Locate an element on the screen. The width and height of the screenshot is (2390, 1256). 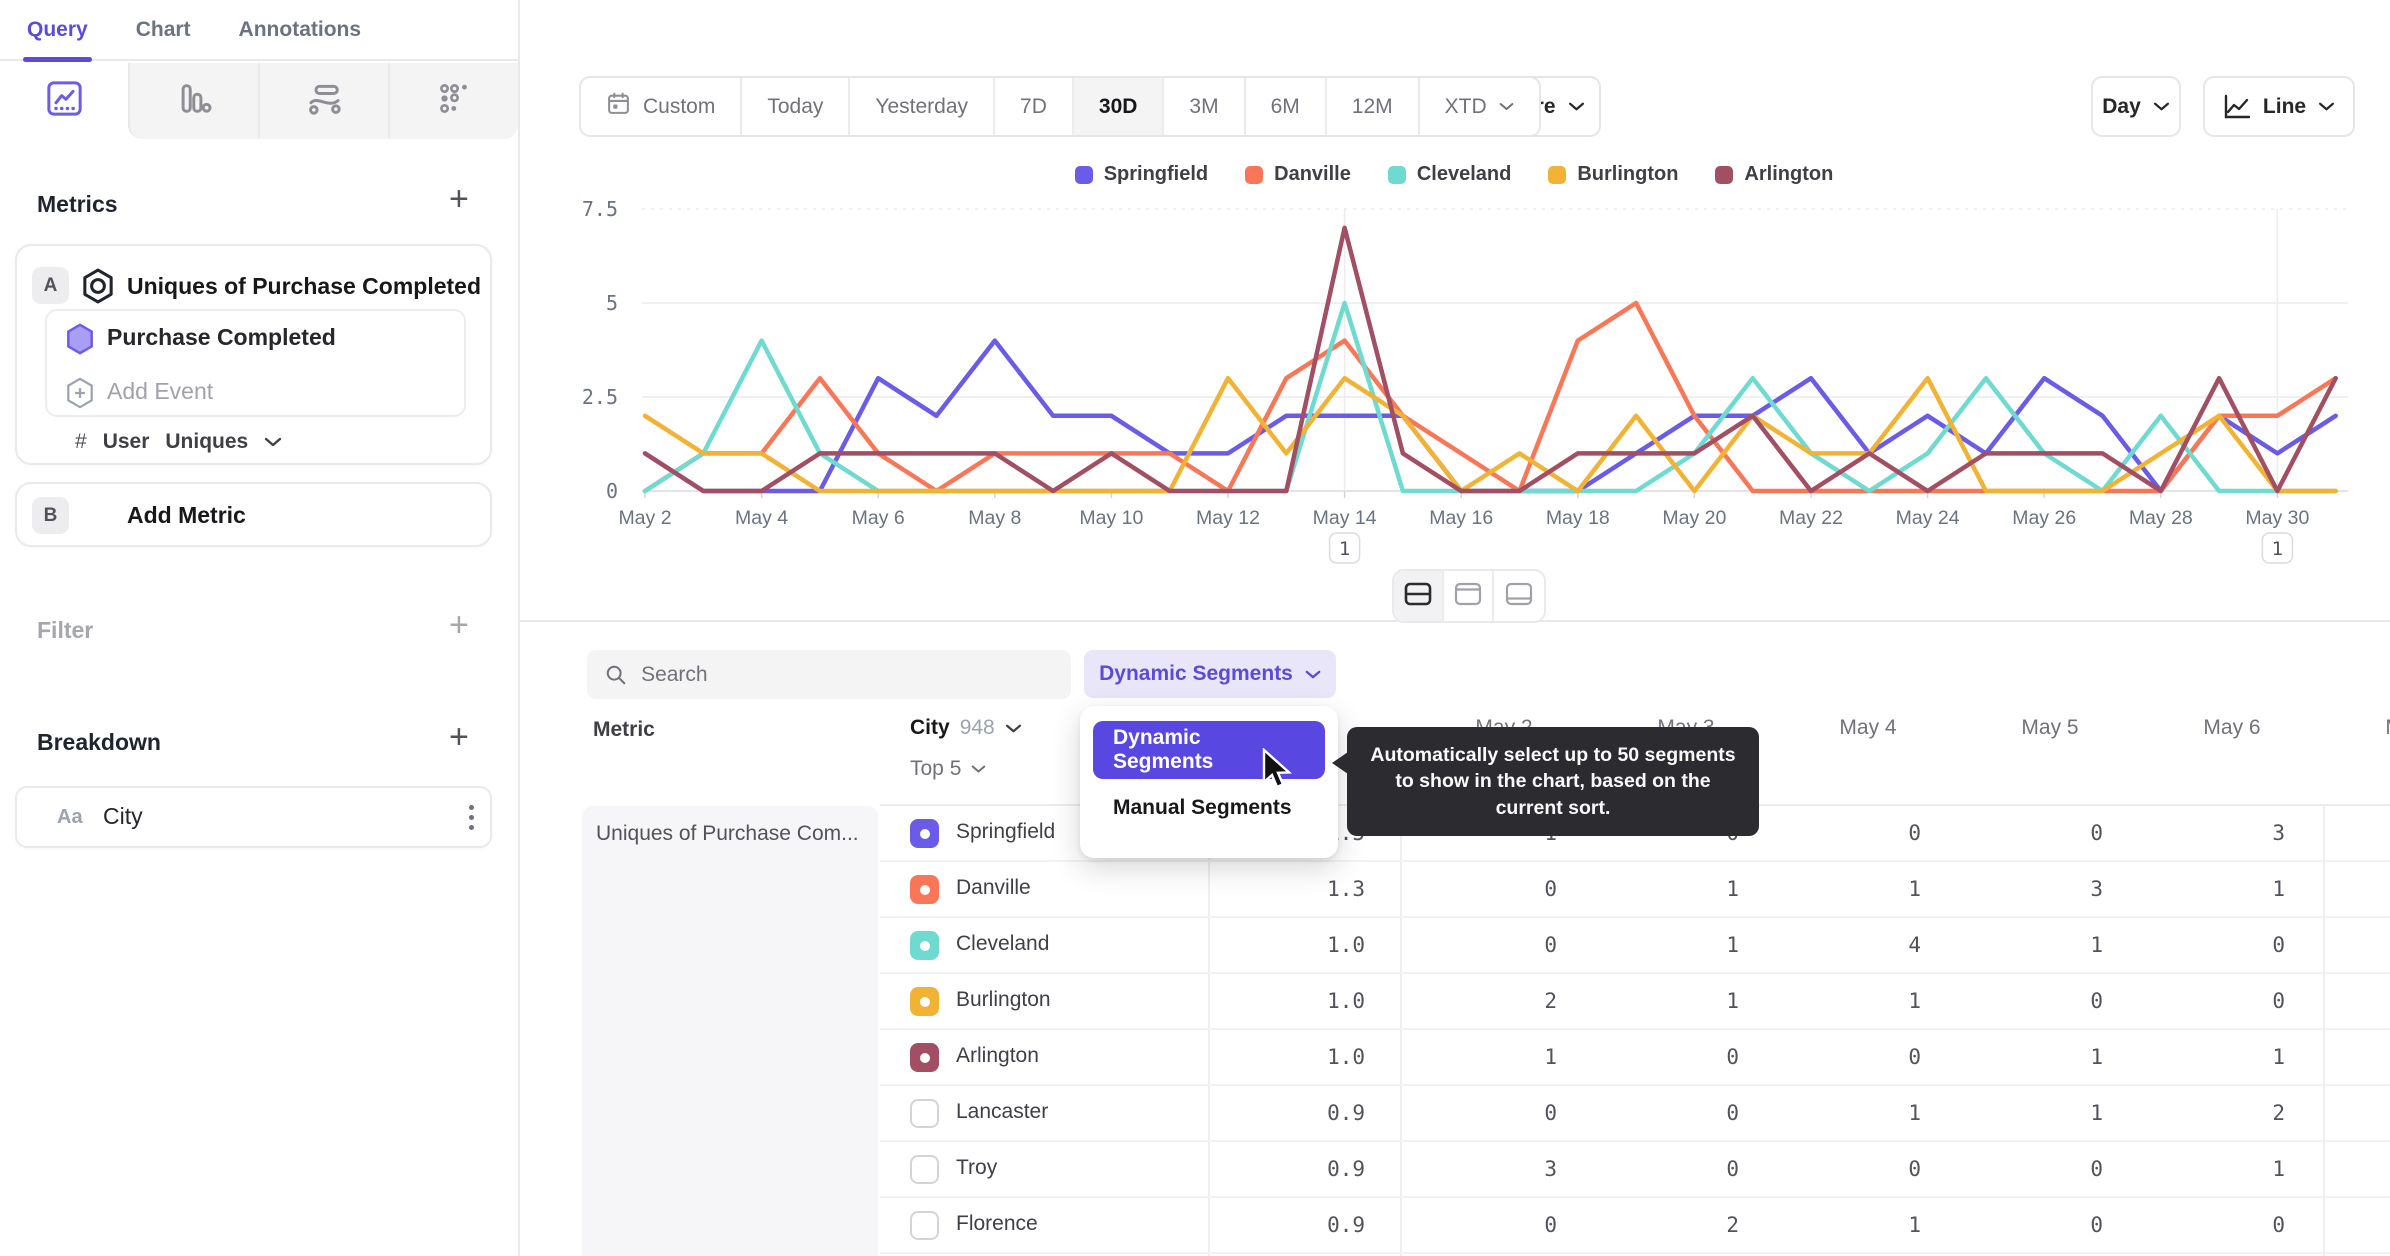
day-column-header: May 7 is located at coordinates (2387, 728).